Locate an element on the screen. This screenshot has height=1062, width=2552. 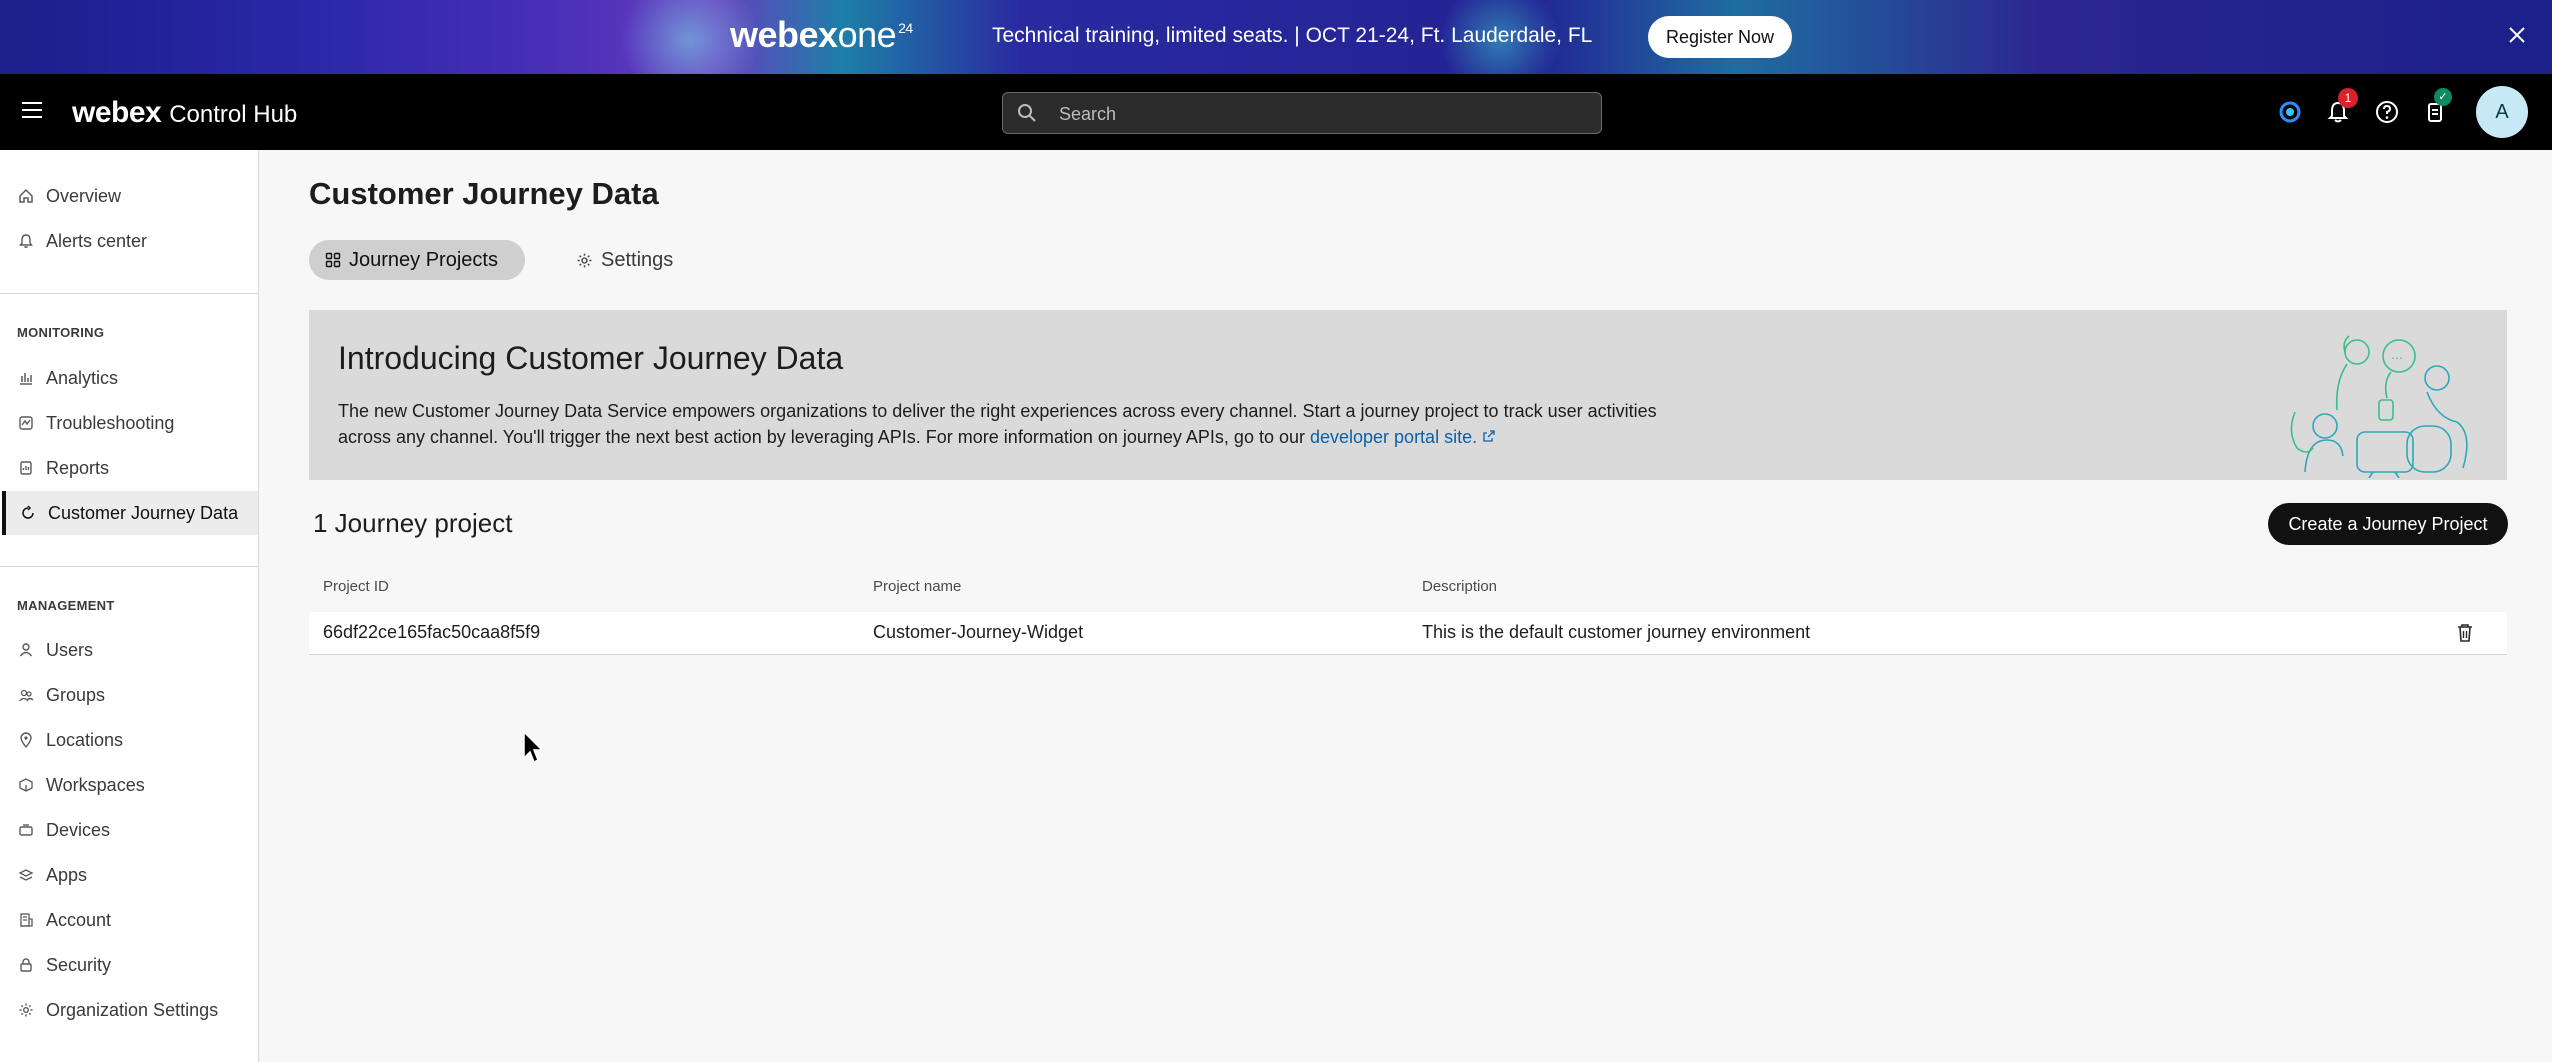
grid-icon is located at coordinates (333, 260).